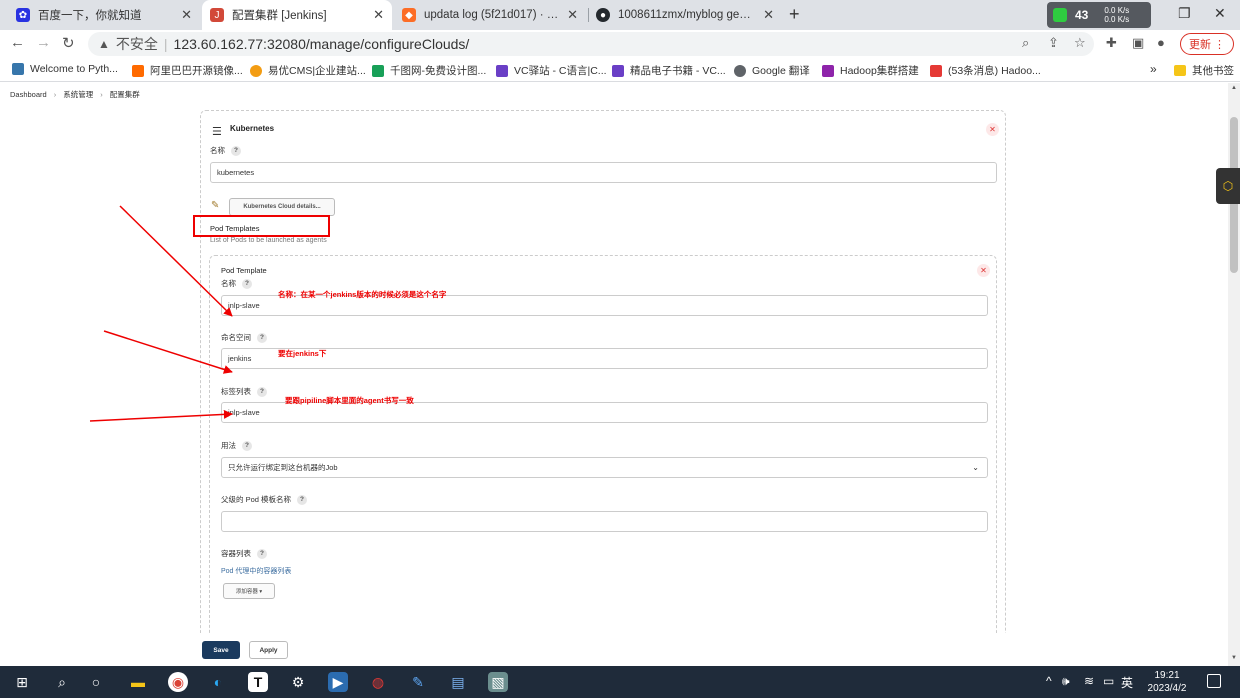 The width and height of the screenshot is (1240, 698). What do you see at coordinates (1161, 42) in the screenshot?
I see `profile-avatar-icon: ●` at bounding box center [1161, 42].